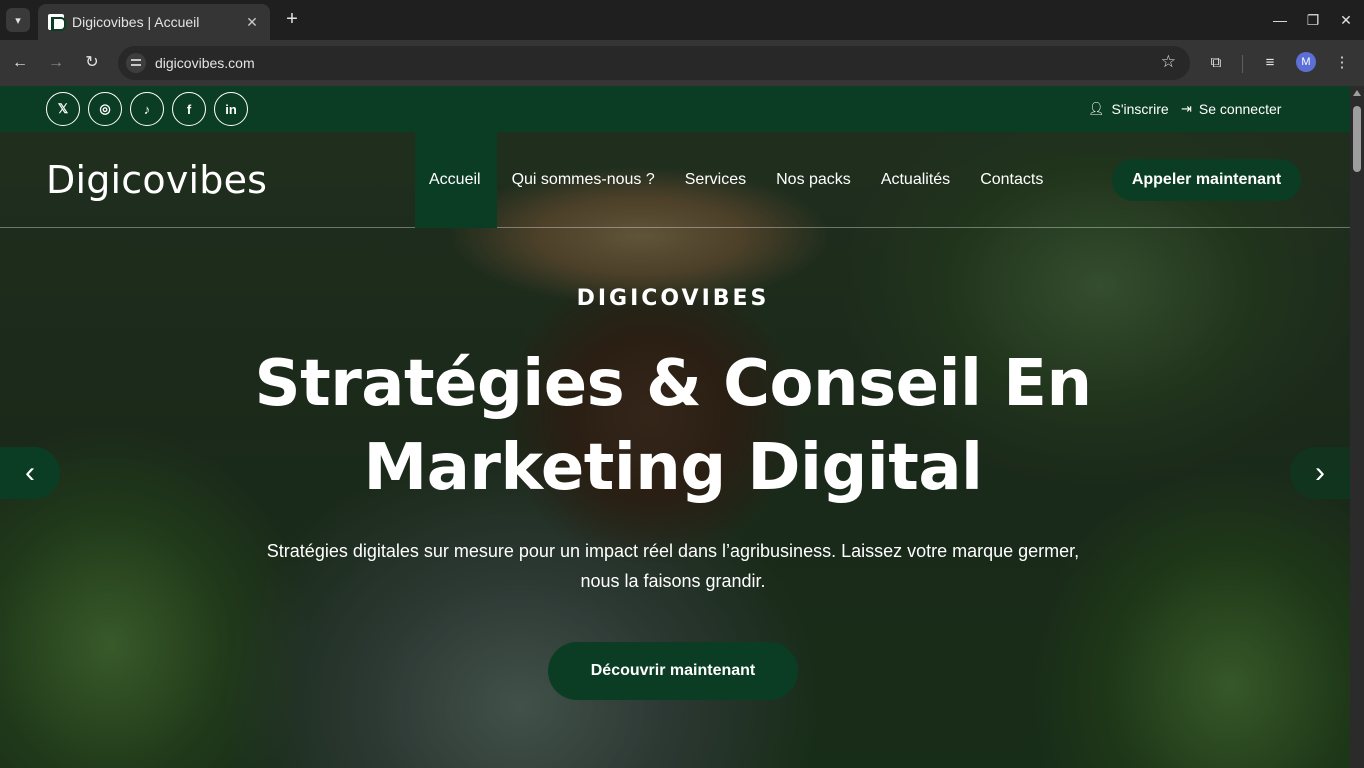  What do you see at coordinates (1357, 93) in the screenshot?
I see `scroll-up-icon` at bounding box center [1357, 93].